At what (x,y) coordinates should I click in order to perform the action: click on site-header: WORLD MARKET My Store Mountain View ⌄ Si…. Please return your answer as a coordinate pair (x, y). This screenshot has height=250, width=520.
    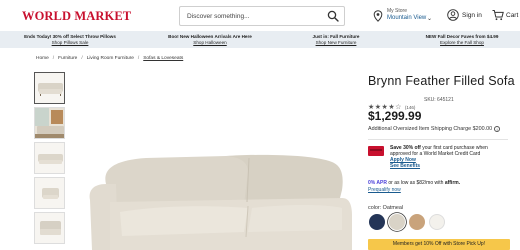
    Looking at the image, I should click on (260, 15).